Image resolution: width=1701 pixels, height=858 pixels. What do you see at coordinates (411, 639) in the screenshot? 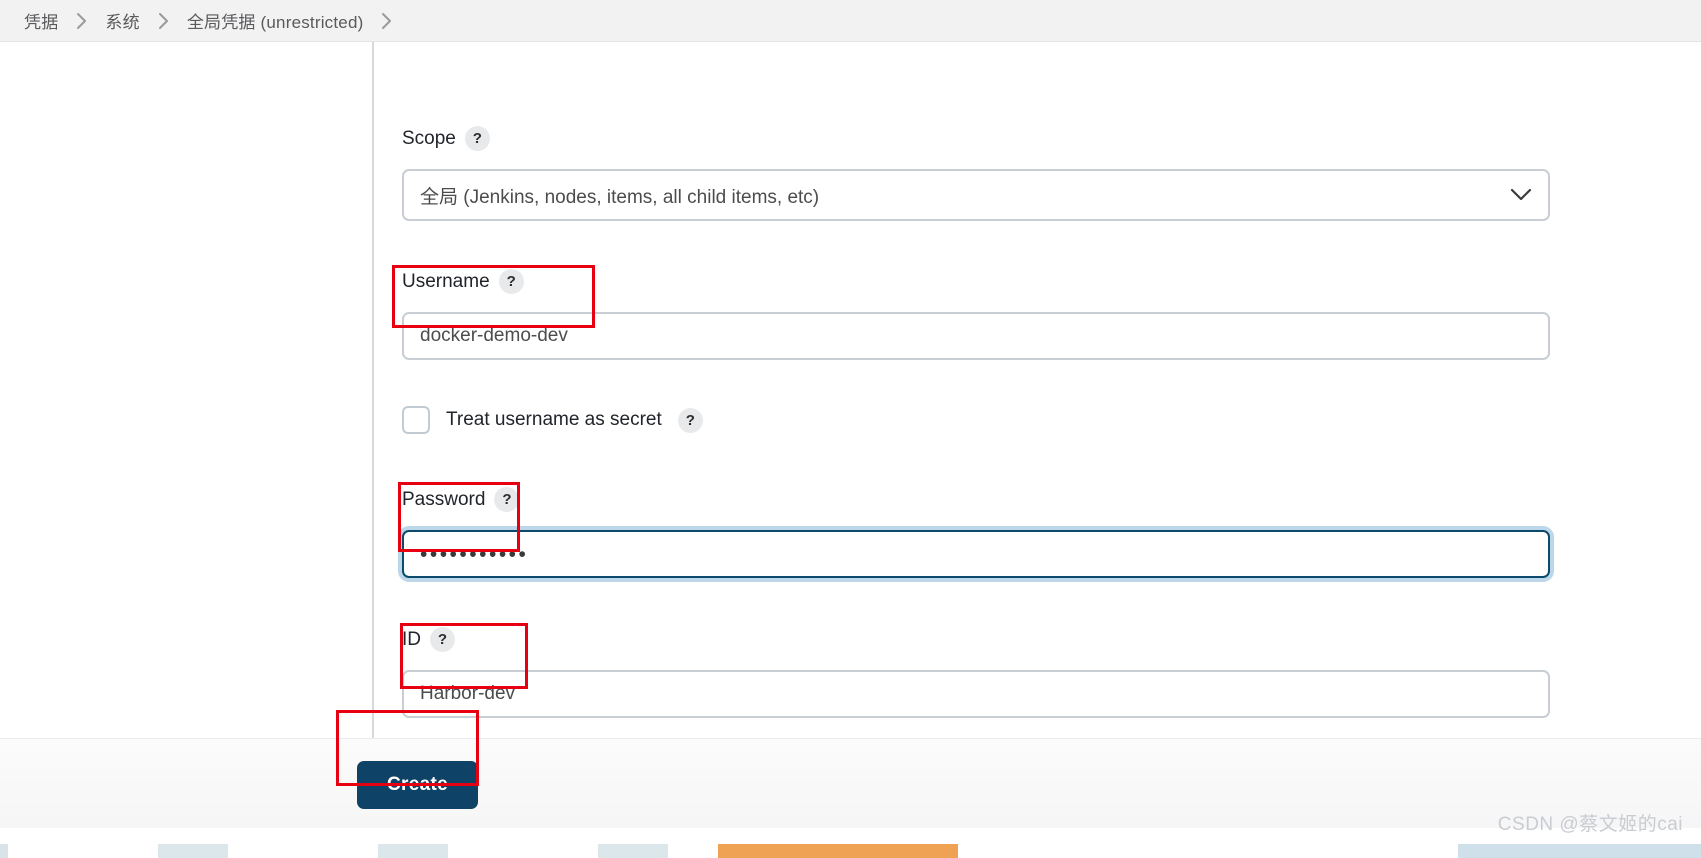
I see `id-label: ID` at bounding box center [411, 639].